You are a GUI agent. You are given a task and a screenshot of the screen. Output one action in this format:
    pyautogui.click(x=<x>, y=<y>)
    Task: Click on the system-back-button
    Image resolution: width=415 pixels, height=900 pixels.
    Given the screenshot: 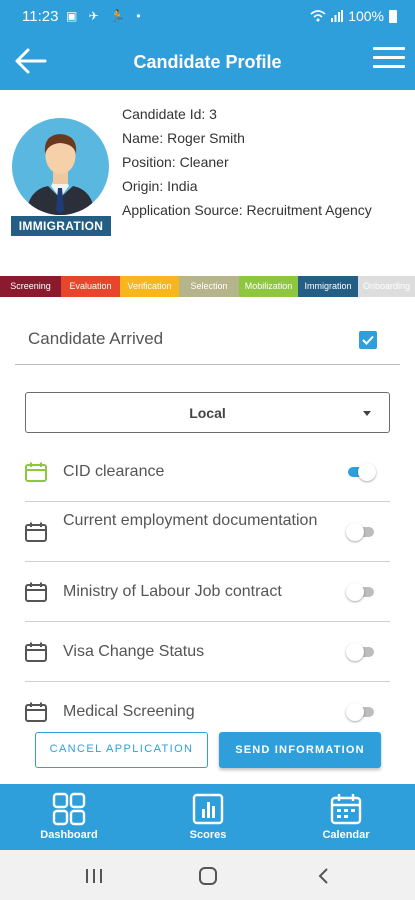 What is the action you would take?
    pyautogui.click(x=324, y=876)
    